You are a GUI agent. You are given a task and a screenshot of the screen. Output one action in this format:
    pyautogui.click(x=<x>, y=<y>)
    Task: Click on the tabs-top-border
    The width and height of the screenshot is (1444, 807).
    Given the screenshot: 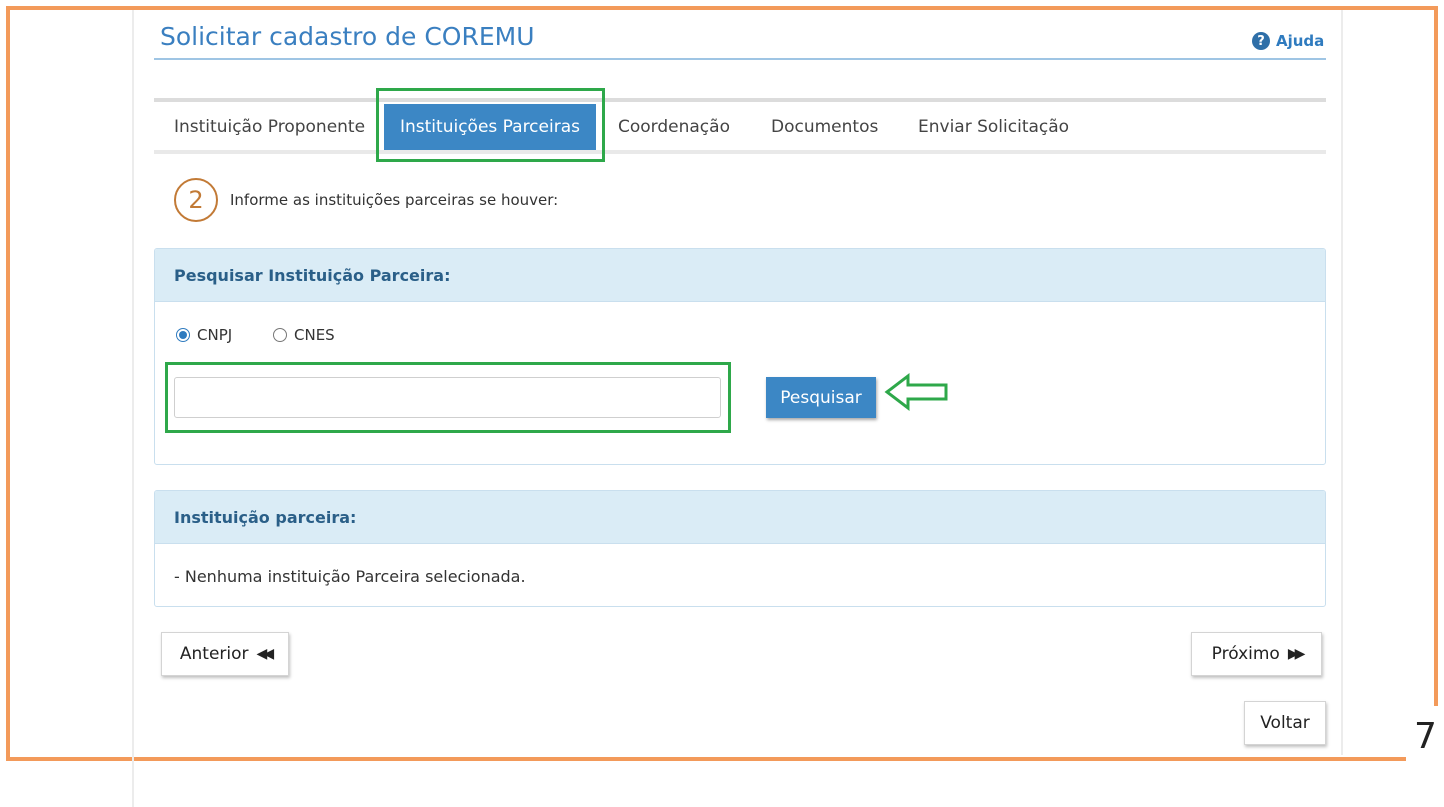 What is the action you would take?
    pyautogui.click(x=740, y=100)
    